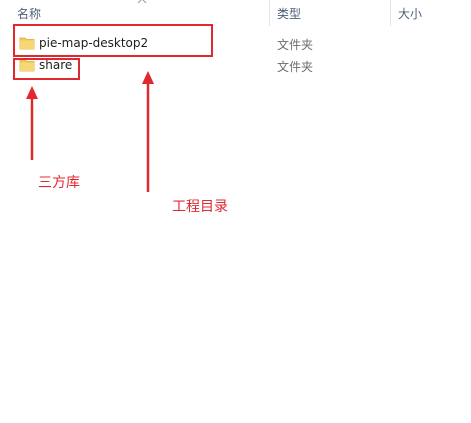 The width and height of the screenshot is (471, 423). What do you see at coordinates (148, 131) in the screenshot?
I see `arrow-to-project-icon` at bounding box center [148, 131].